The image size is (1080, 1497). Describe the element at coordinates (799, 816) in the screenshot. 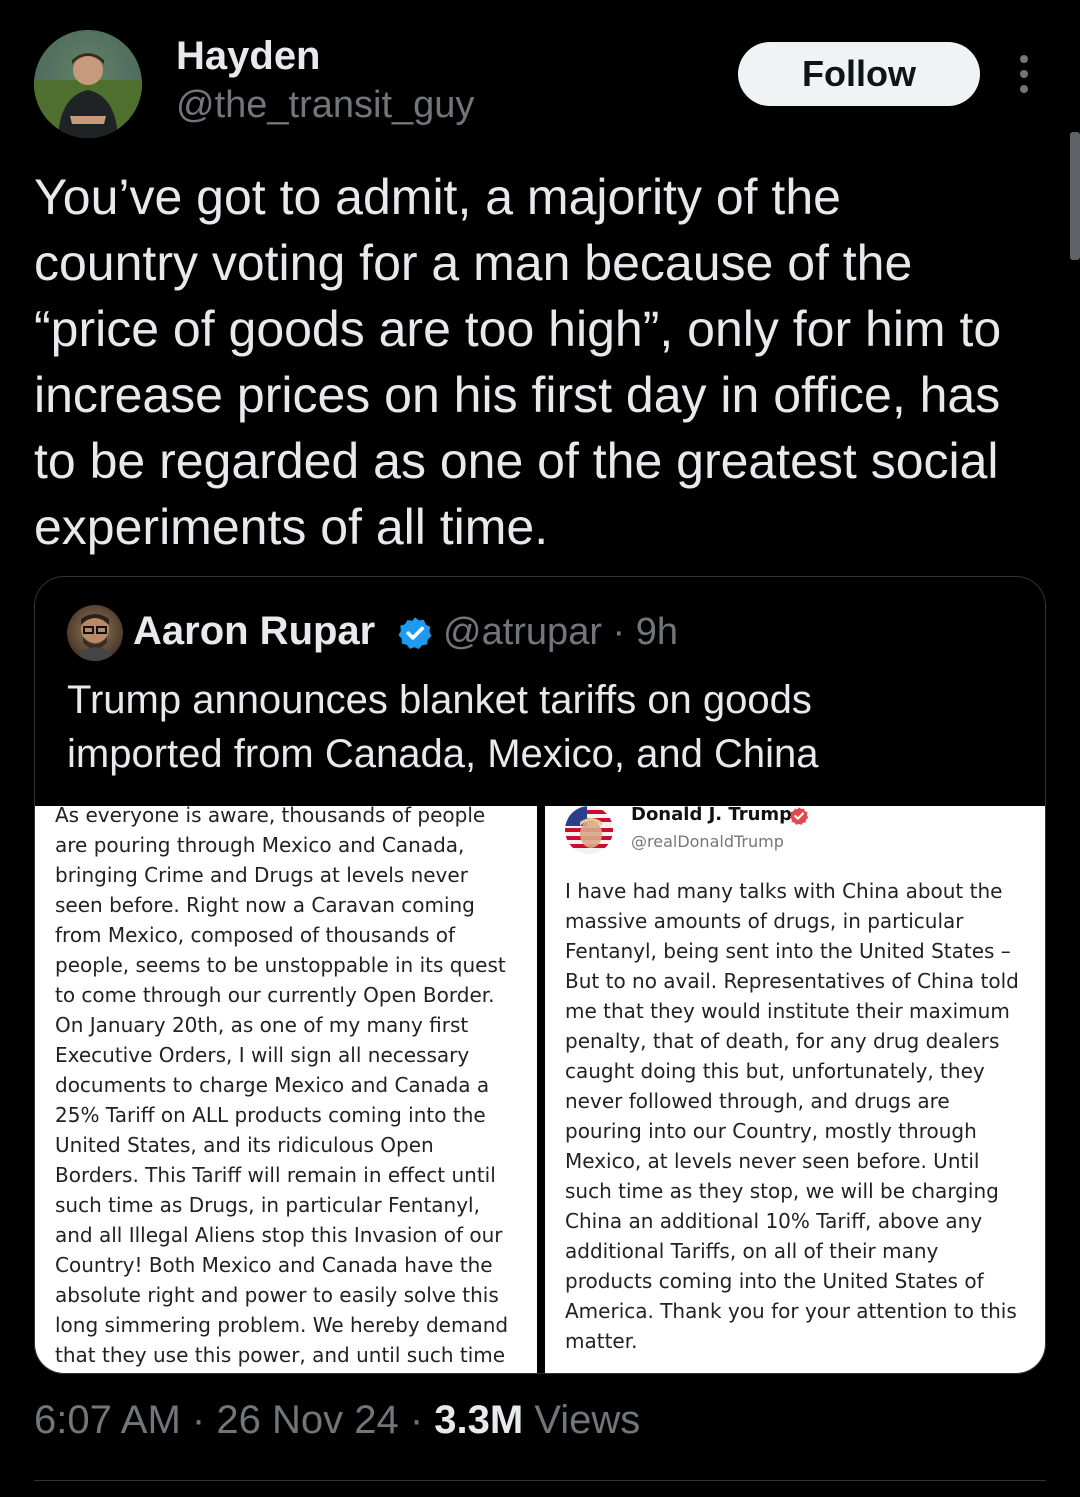

I see `truth-verified-badge-icon` at that location.